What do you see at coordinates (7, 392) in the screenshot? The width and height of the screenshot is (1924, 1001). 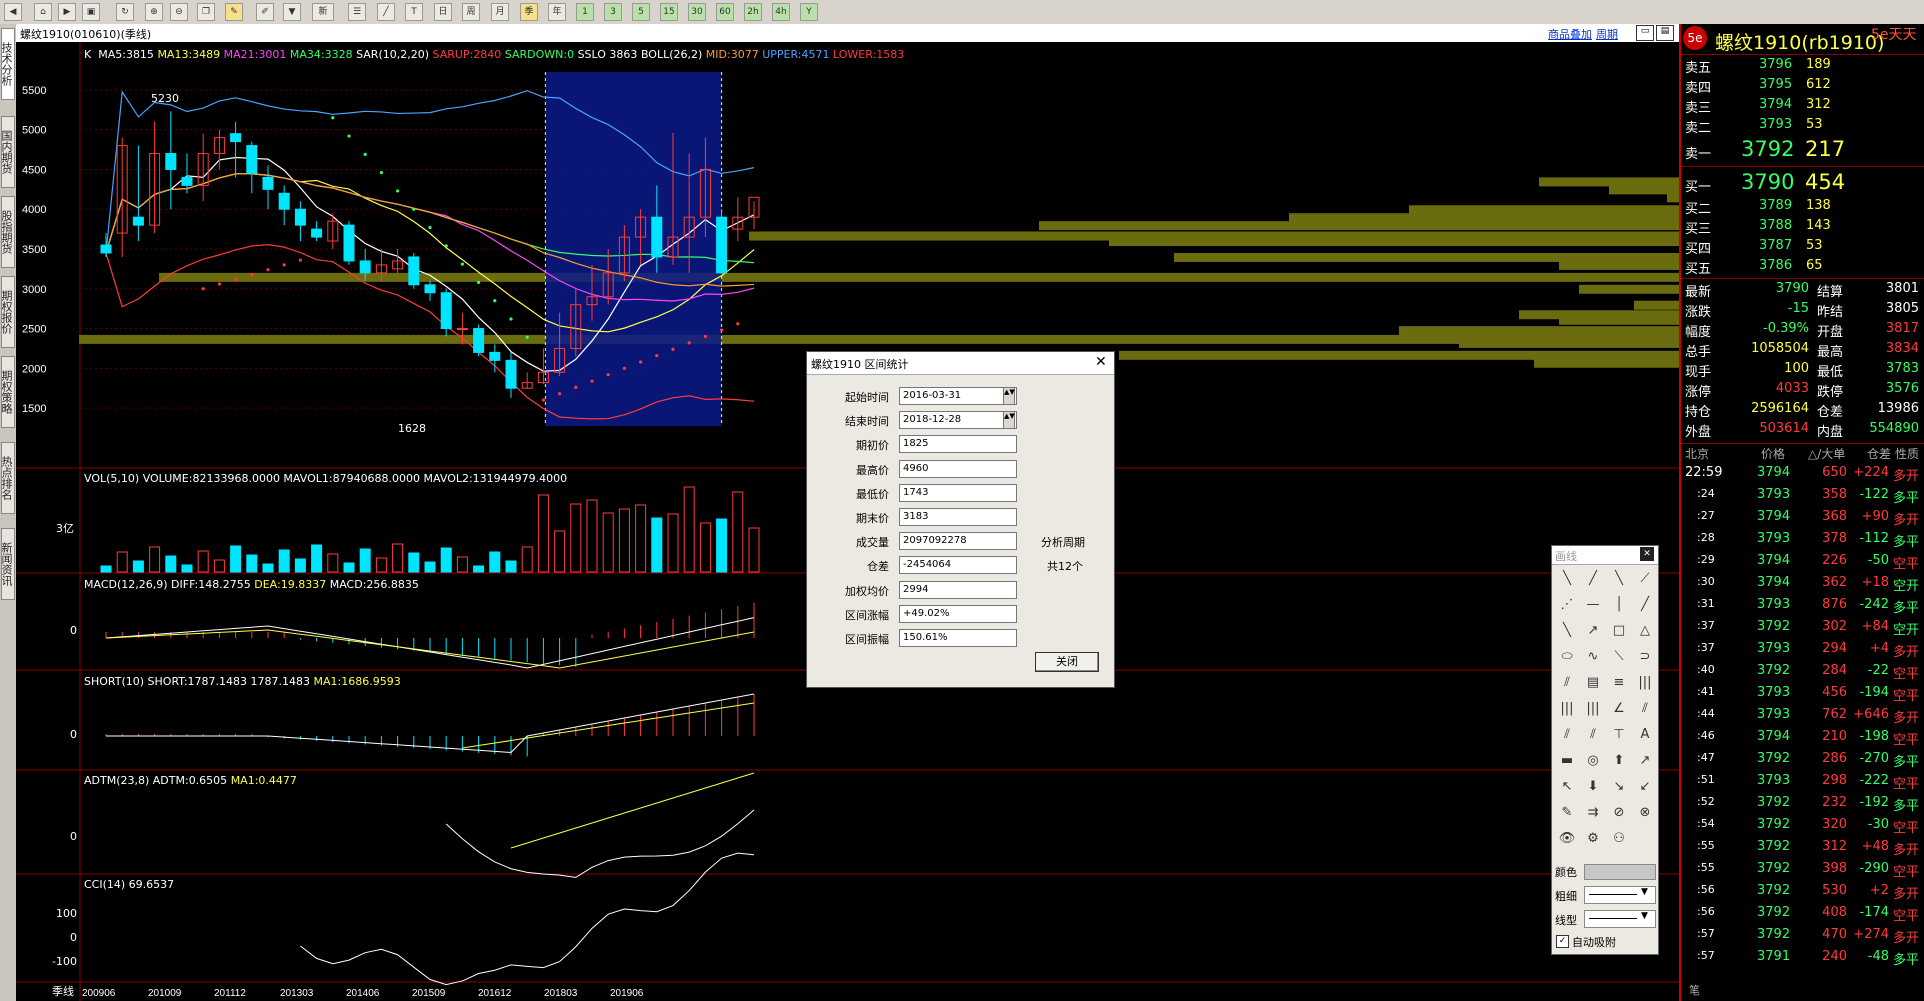 I see `tab-options-strategy: 期权策略` at bounding box center [7, 392].